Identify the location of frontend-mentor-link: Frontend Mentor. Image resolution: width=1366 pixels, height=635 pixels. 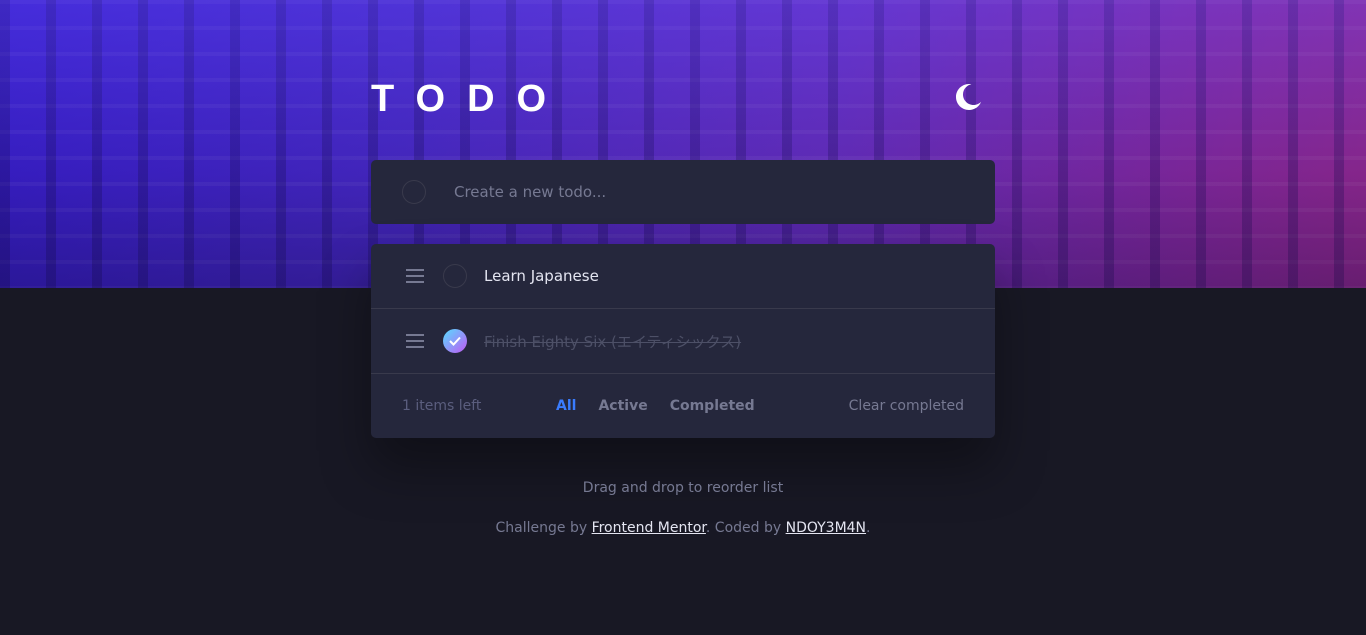
(649, 528).